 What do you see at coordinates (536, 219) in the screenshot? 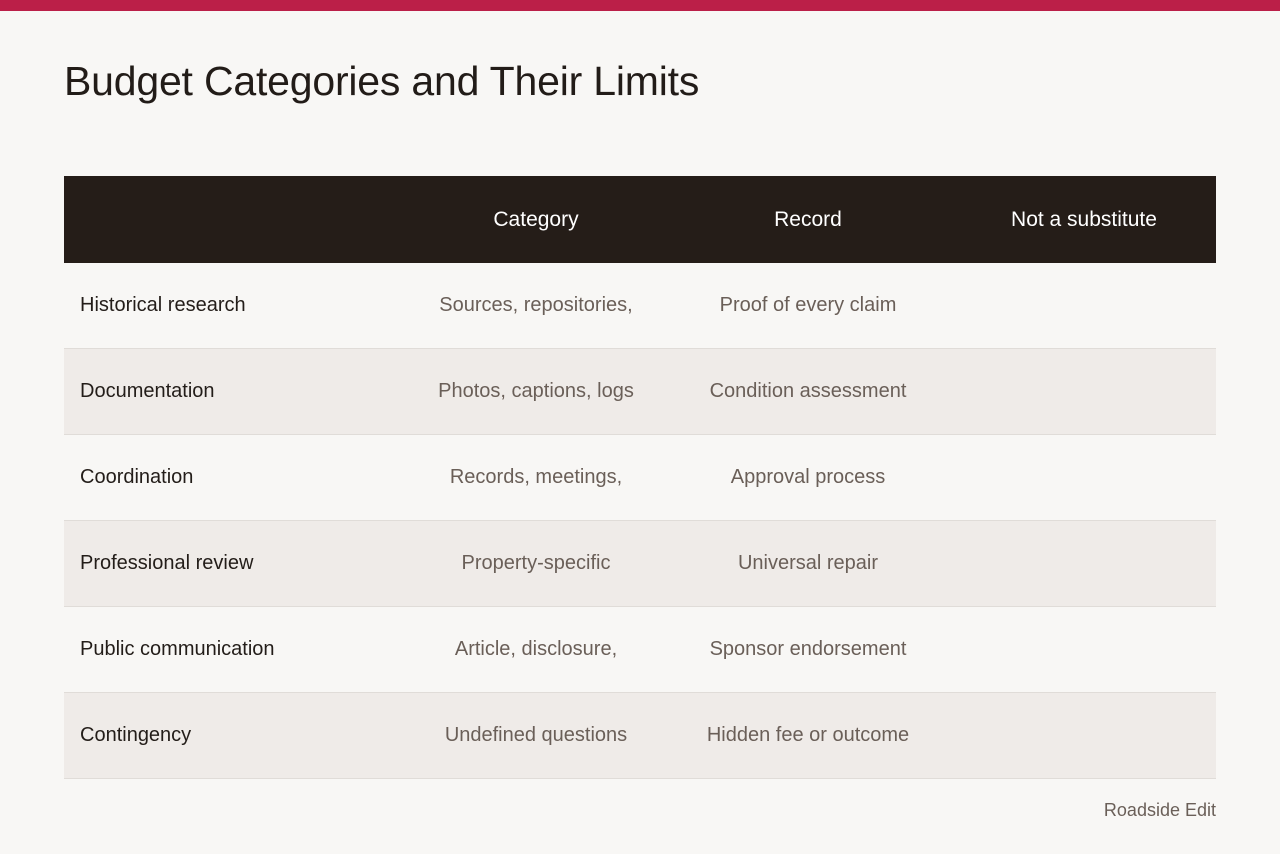
I see `header-cell-category: Category` at bounding box center [536, 219].